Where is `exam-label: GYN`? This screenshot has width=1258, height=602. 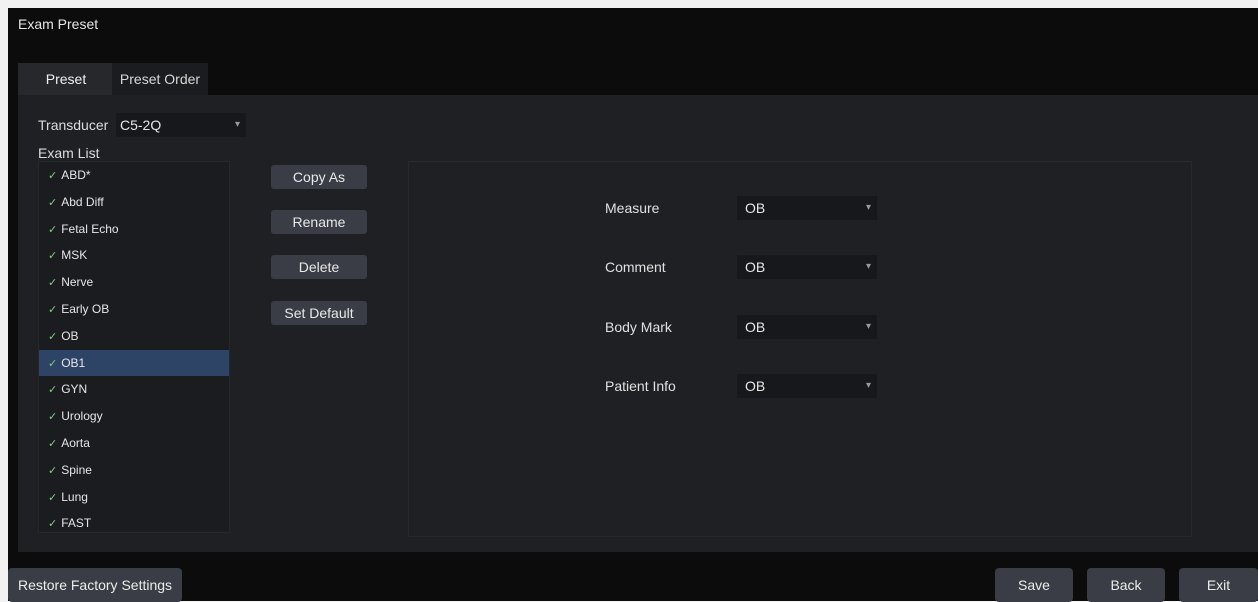 exam-label: GYN is located at coordinates (74, 389).